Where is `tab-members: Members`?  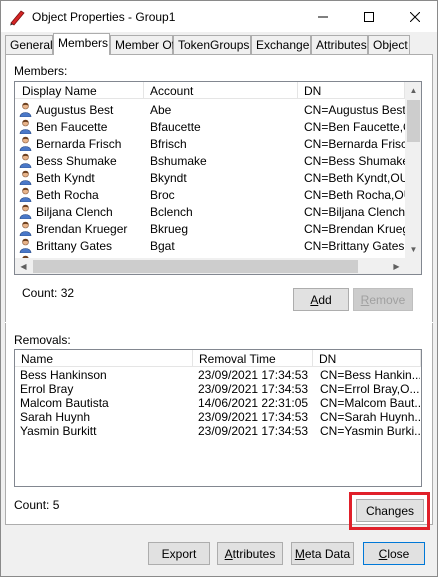
tab-members: Members is located at coordinates (81, 44).